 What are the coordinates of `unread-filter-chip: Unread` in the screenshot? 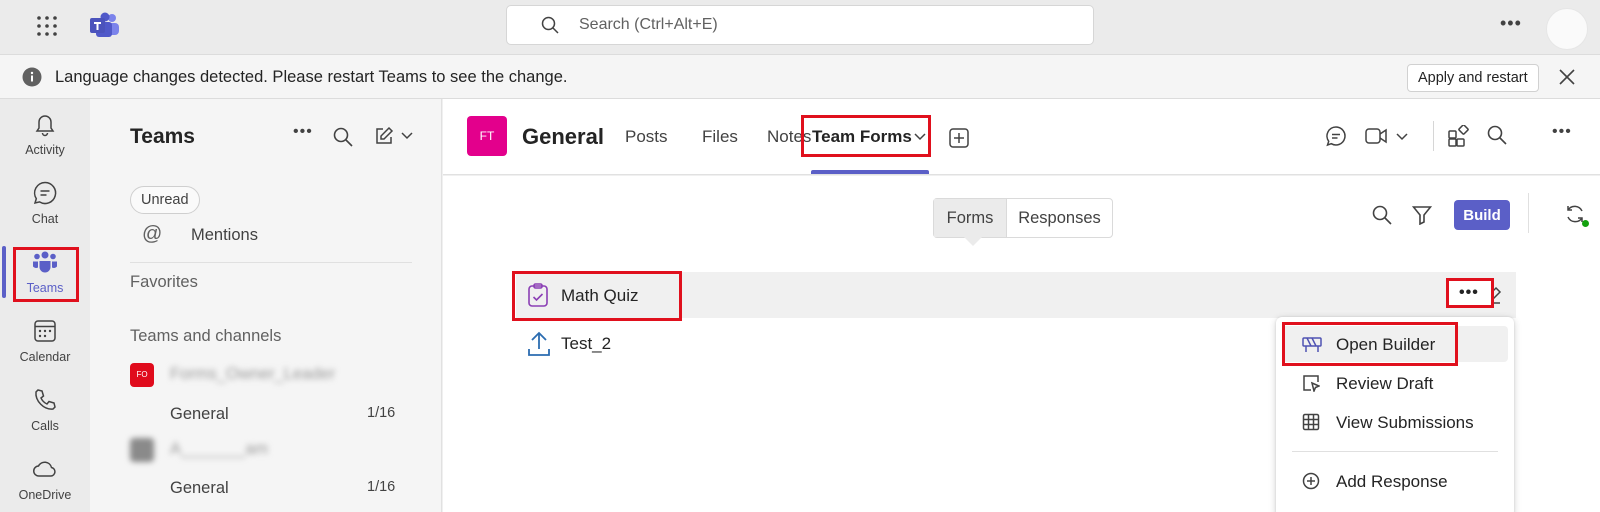 It's located at (165, 200).